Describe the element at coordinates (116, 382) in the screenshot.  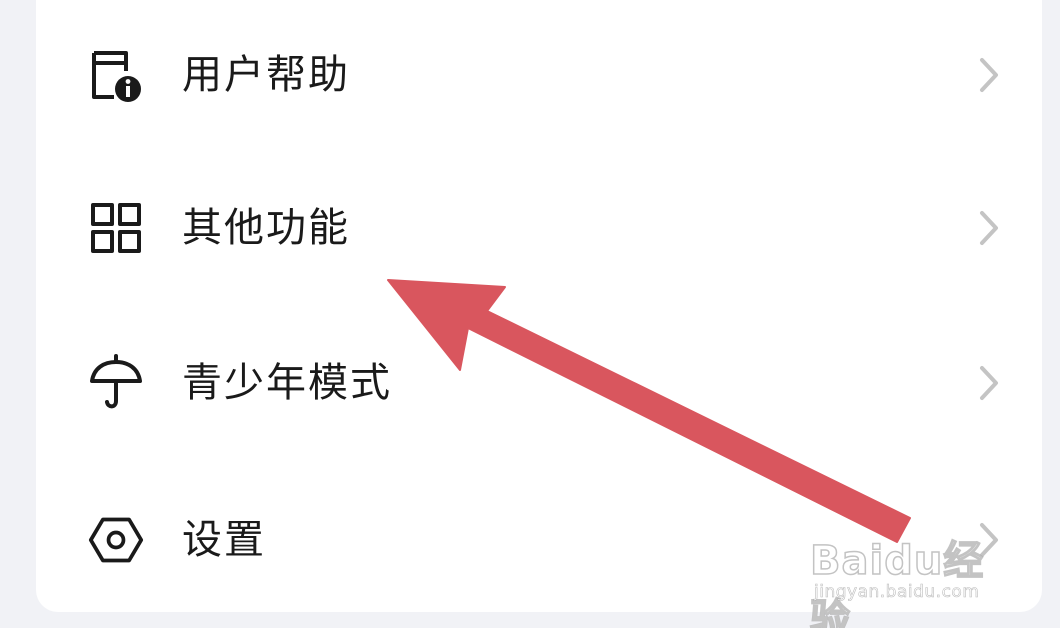
I see `umbrella-icon` at that location.